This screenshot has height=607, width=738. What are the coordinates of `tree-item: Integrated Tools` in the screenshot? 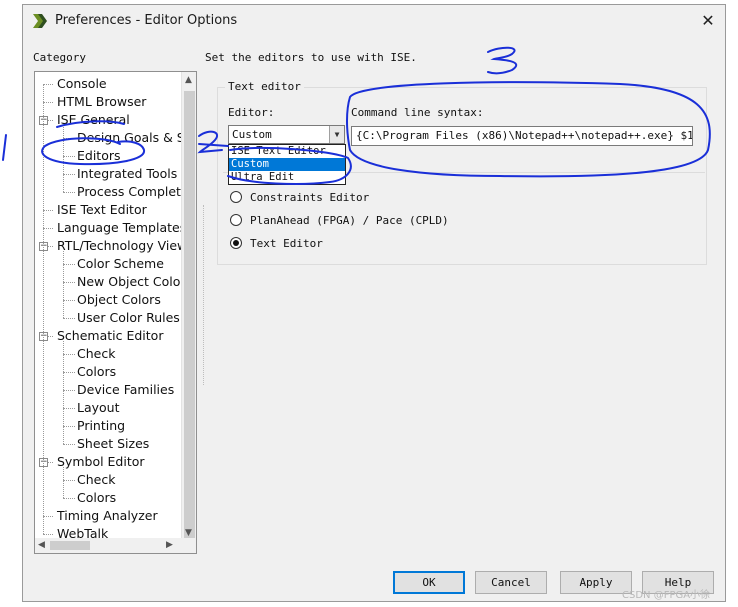 It's located at (127, 174).